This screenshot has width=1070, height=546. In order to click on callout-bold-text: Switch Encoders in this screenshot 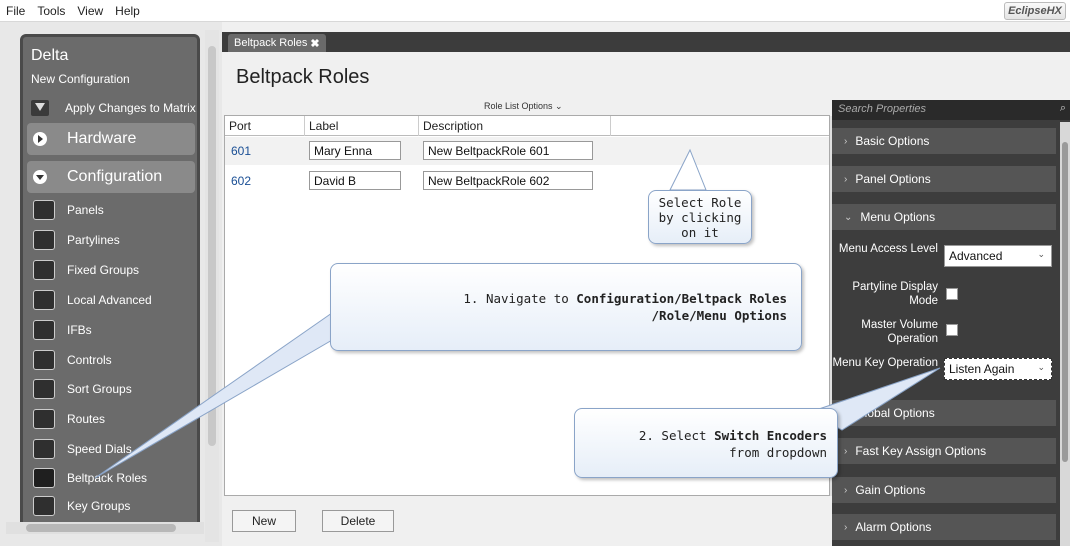, I will do `click(770, 435)`.